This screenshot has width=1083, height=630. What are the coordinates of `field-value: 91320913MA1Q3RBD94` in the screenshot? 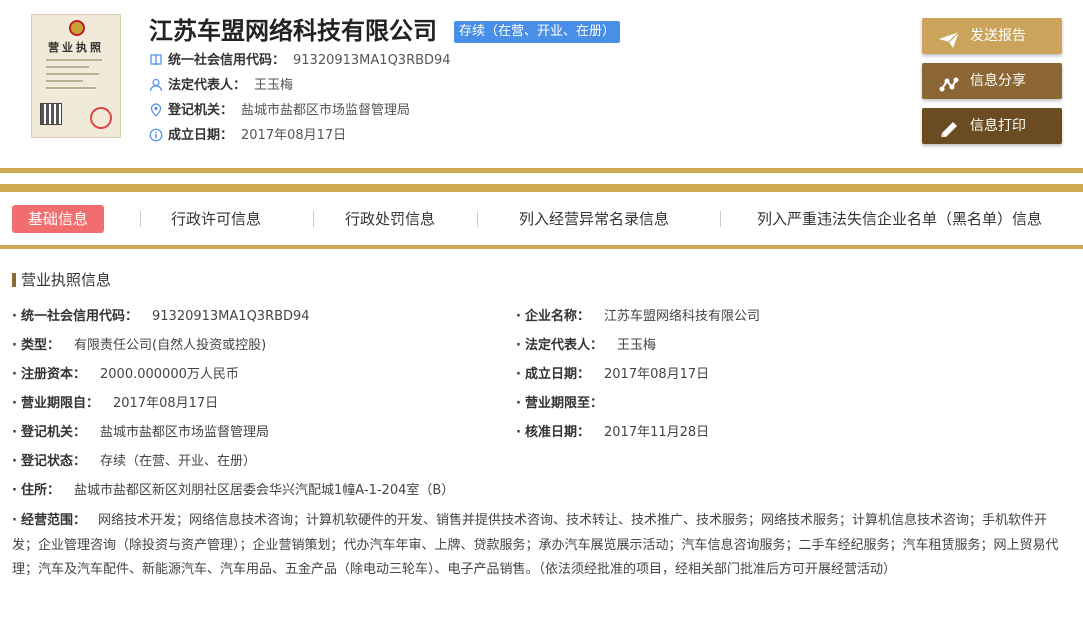 It's located at (231, 316).